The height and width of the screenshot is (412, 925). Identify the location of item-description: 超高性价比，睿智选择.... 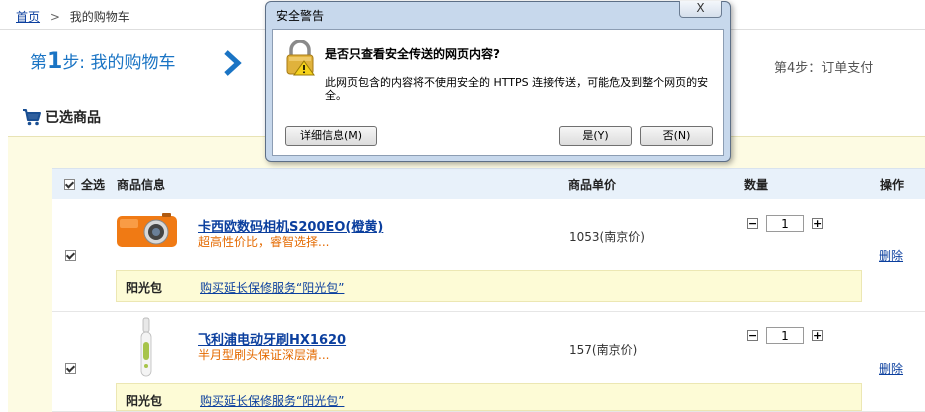
(264, 242).